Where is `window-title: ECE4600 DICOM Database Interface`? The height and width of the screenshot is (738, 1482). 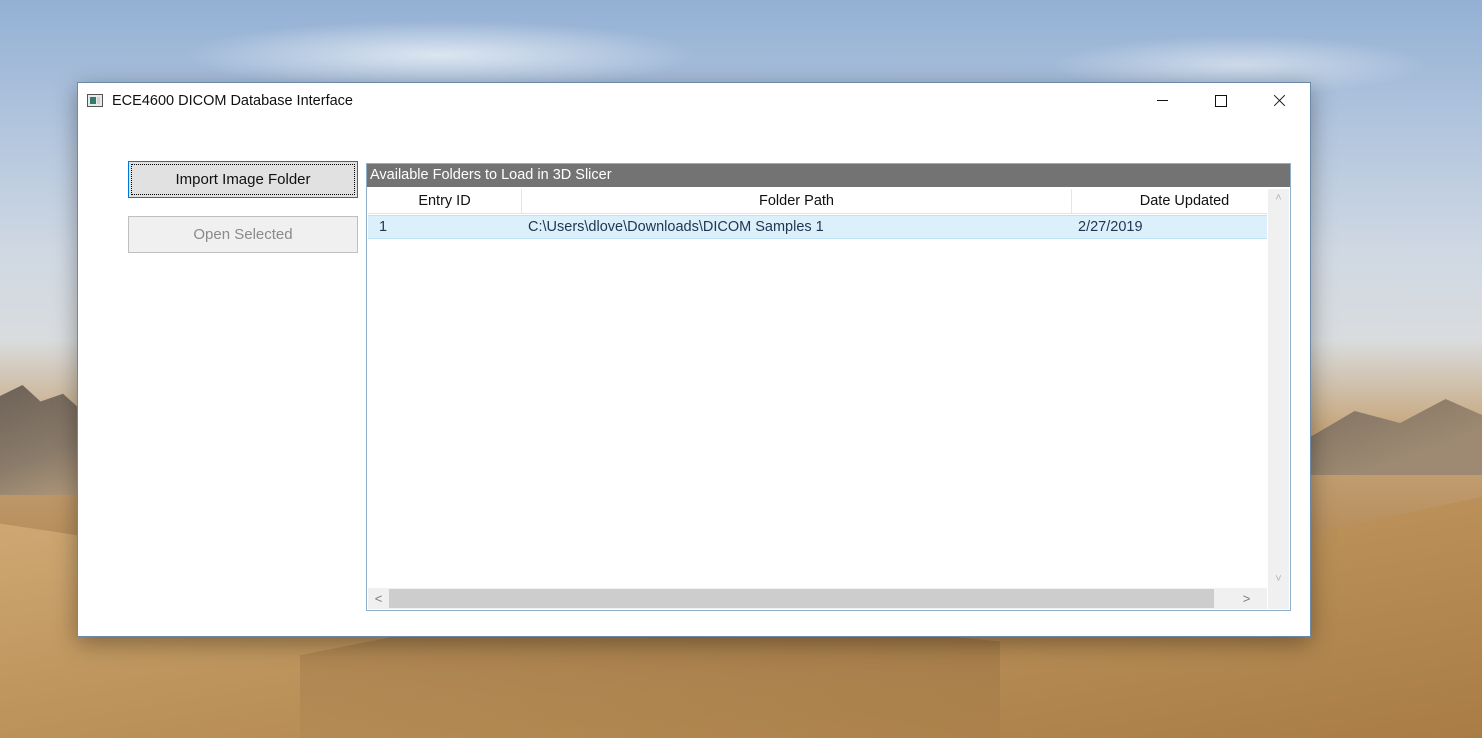 window-title: ECE4600 DICOM Database Interface is located at coordinates (232, 101).